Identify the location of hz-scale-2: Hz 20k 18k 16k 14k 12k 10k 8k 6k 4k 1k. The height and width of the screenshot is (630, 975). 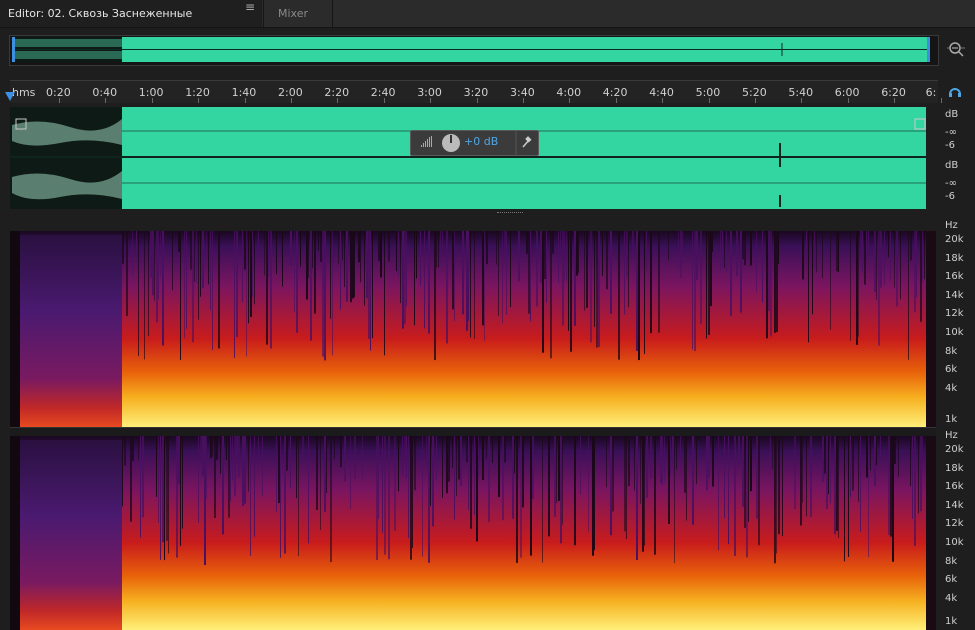
(955, 529).